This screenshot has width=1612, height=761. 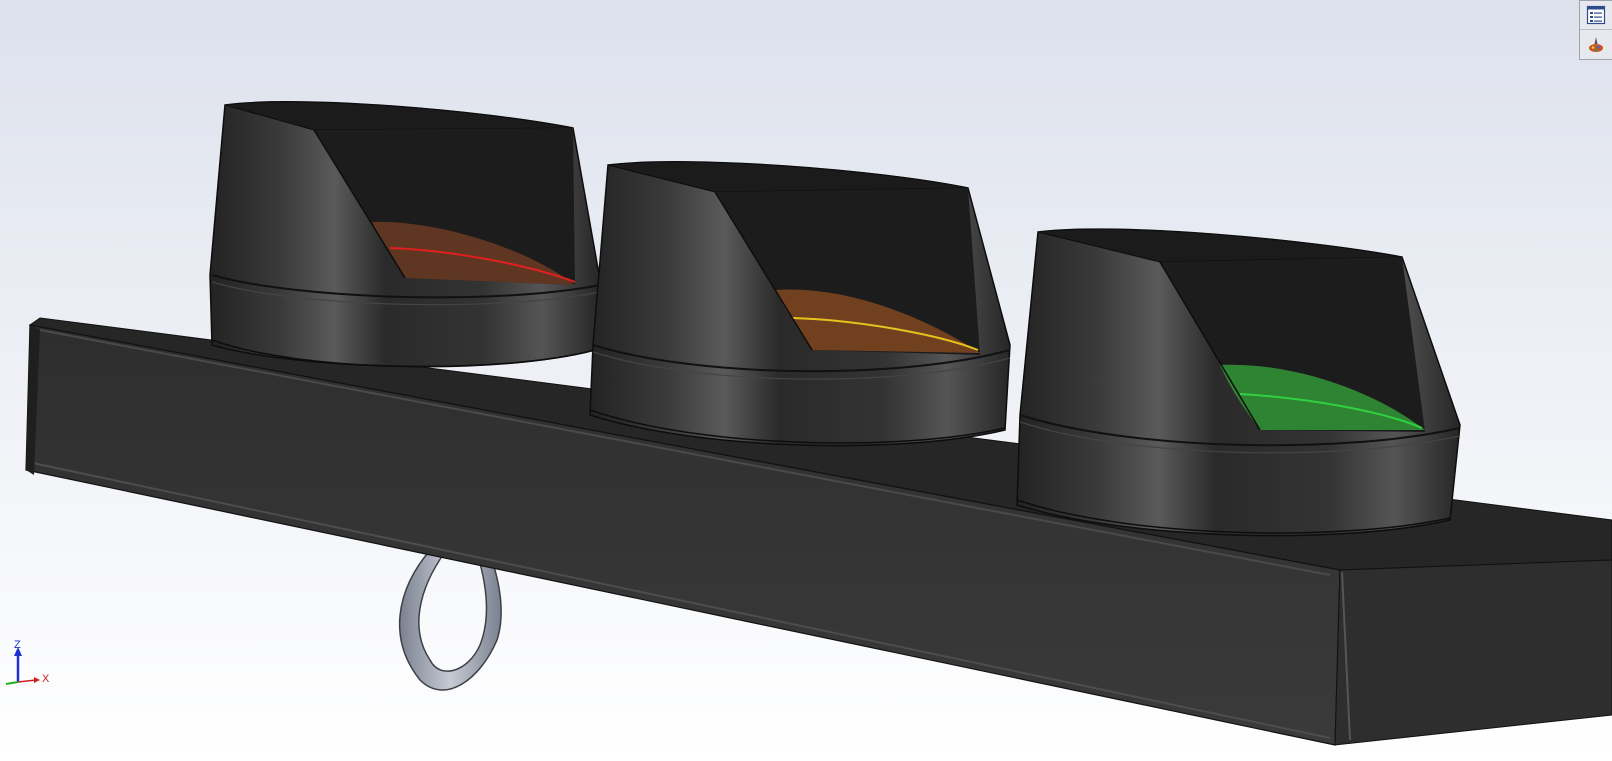 I want to click on signal-housing-green, so click(x=1238, y=382).